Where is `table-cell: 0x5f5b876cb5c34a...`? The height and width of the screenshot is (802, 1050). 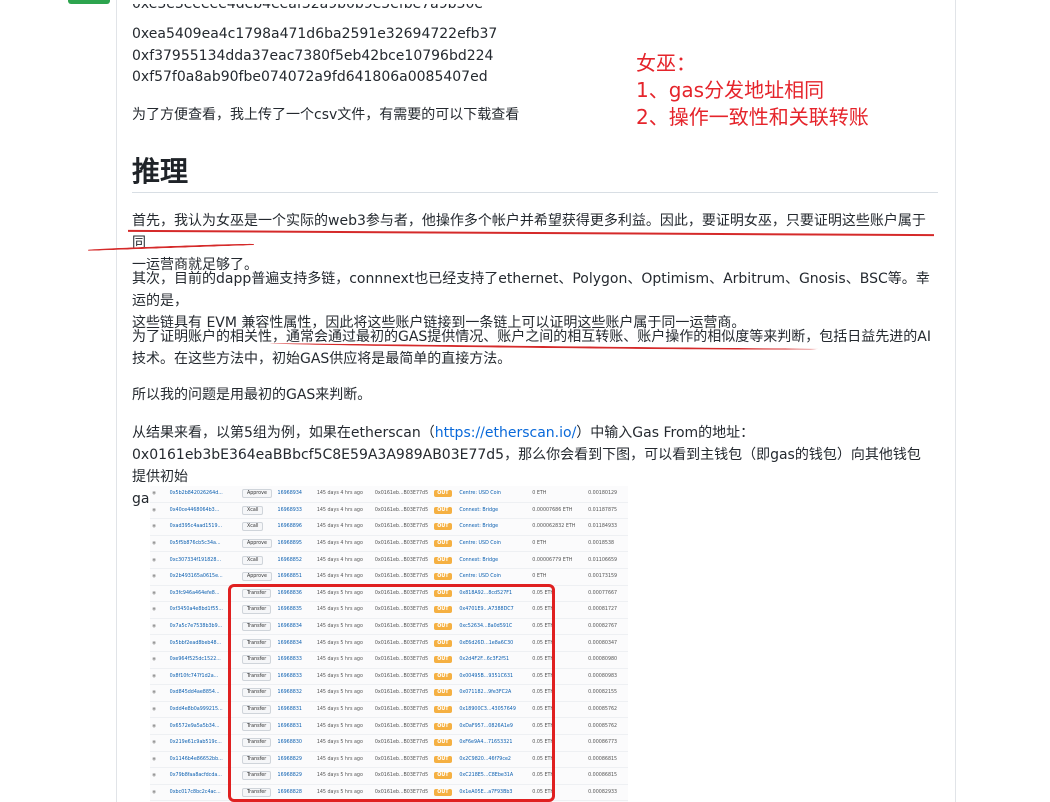 table-cell: 0x5f5b876cb5c34a... is located at coordinates (203, 544).